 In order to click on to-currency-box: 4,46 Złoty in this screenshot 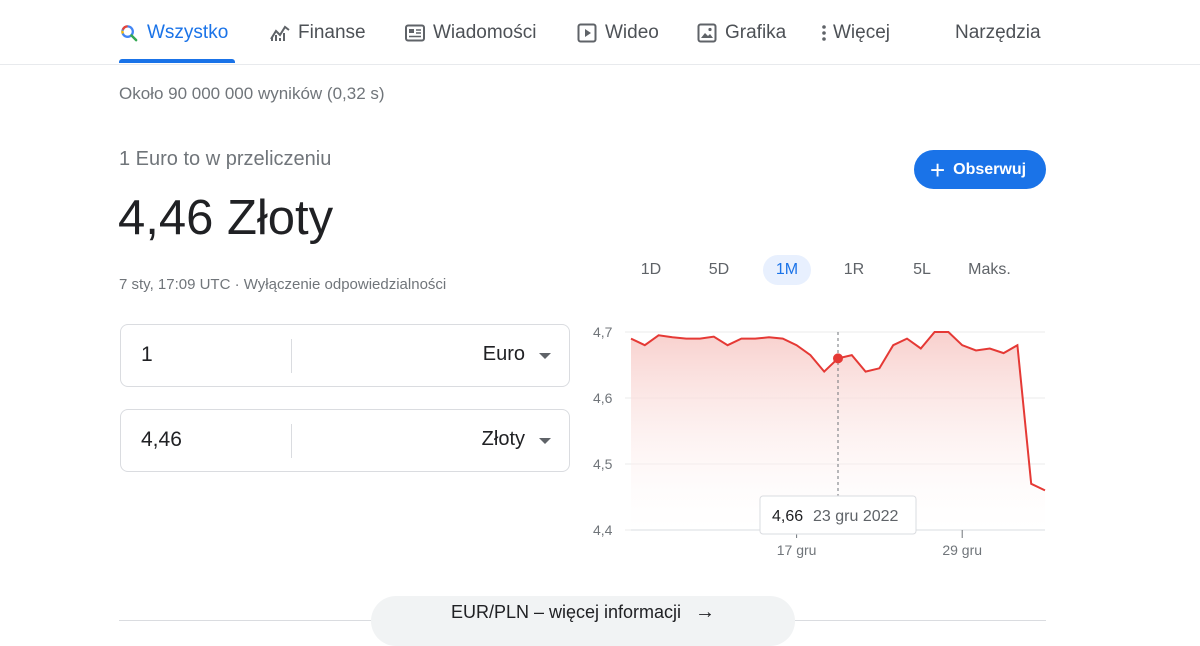, I will do `click(345, 440)`.